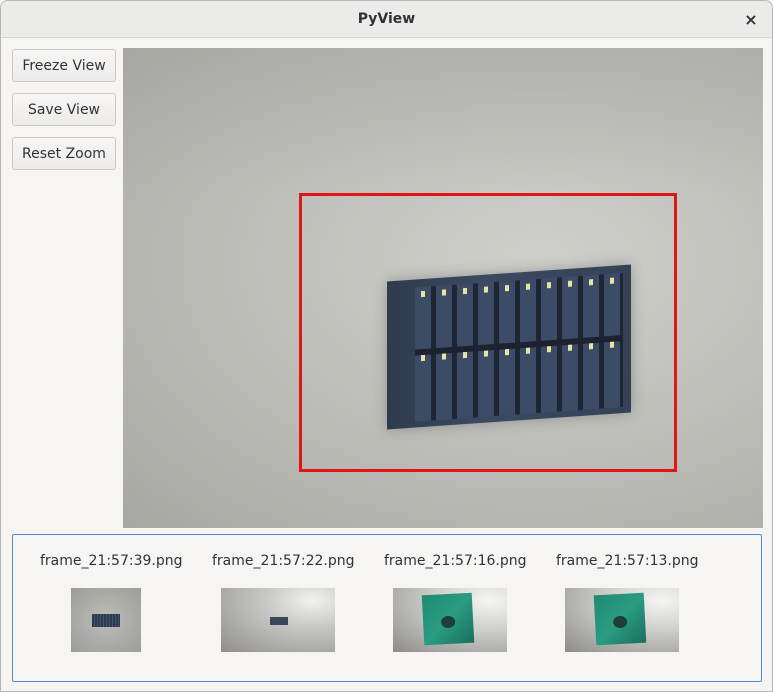  What do you see at coordinates (283, 561) in the screenshot?
I see `thumbnail-label: frame_21:57:22.png` at bounding box center [283, 561].